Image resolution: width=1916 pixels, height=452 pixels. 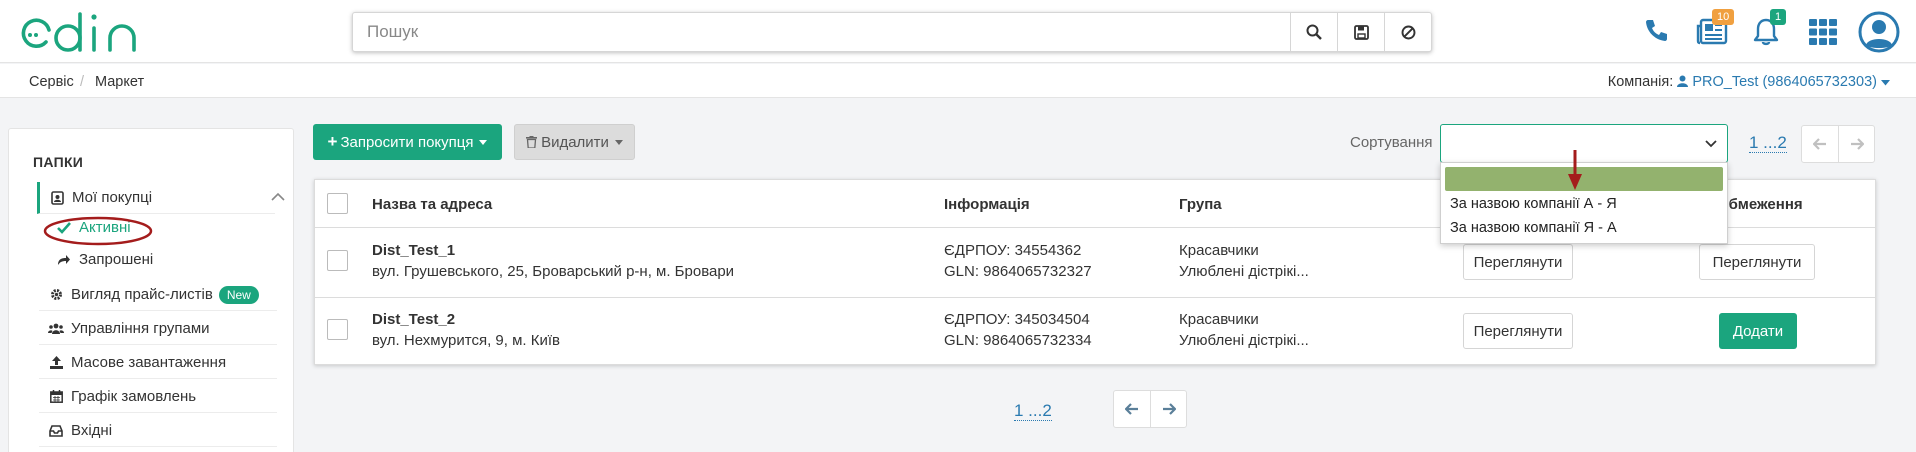 What do you see at coordinates (88, 33) in the screenshot?
I see `edin-logo` at bounding box center [88, 33].